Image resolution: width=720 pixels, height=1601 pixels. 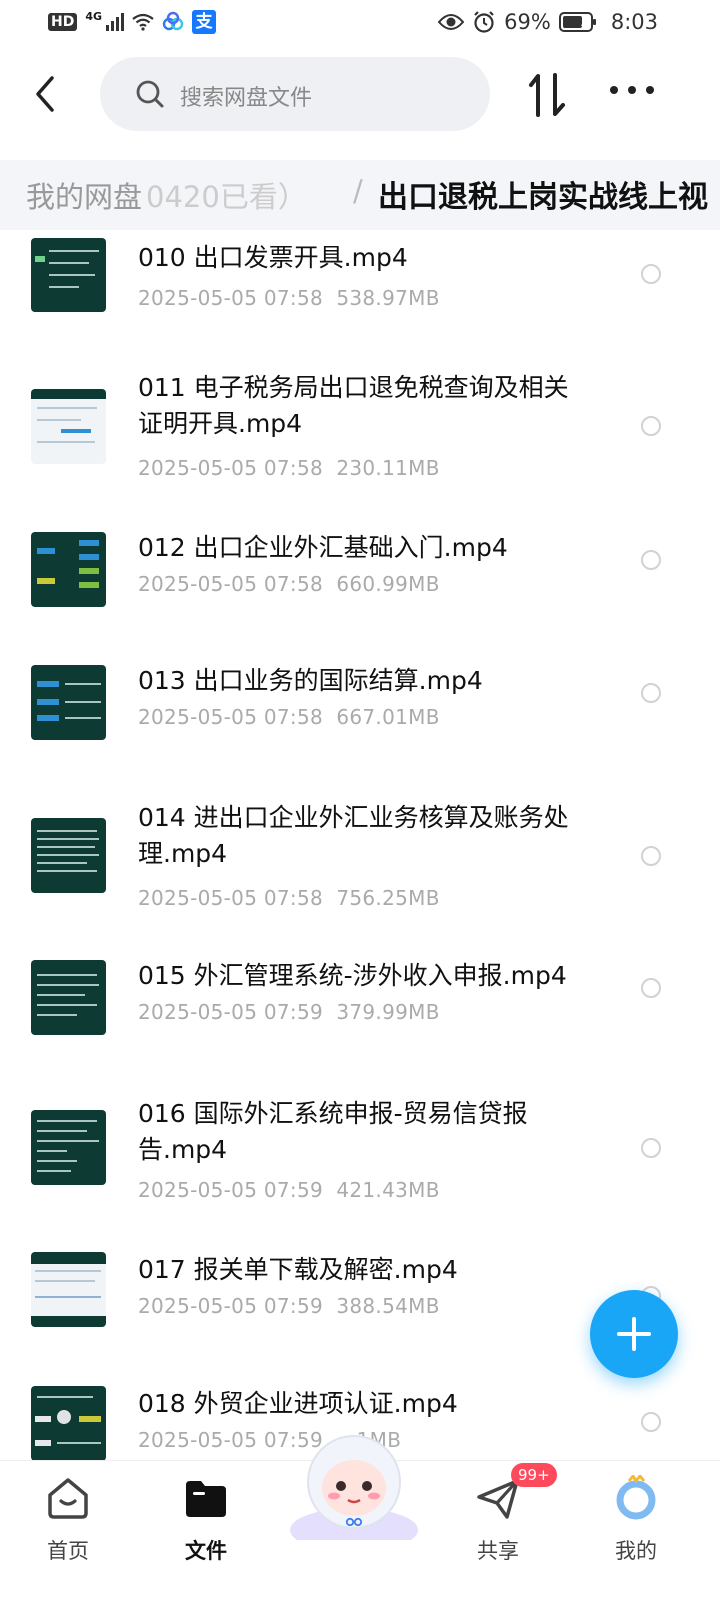 I want to click on file-name: 016 国际外汇系统申报-贸易信贷报告.mp4, so click(x=333, y=1131).